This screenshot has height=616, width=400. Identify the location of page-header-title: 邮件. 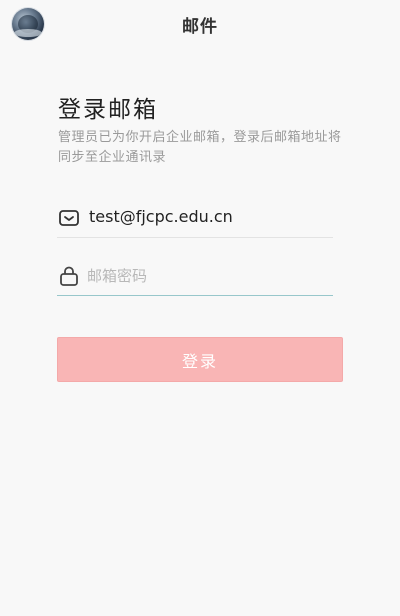
(200, 27).